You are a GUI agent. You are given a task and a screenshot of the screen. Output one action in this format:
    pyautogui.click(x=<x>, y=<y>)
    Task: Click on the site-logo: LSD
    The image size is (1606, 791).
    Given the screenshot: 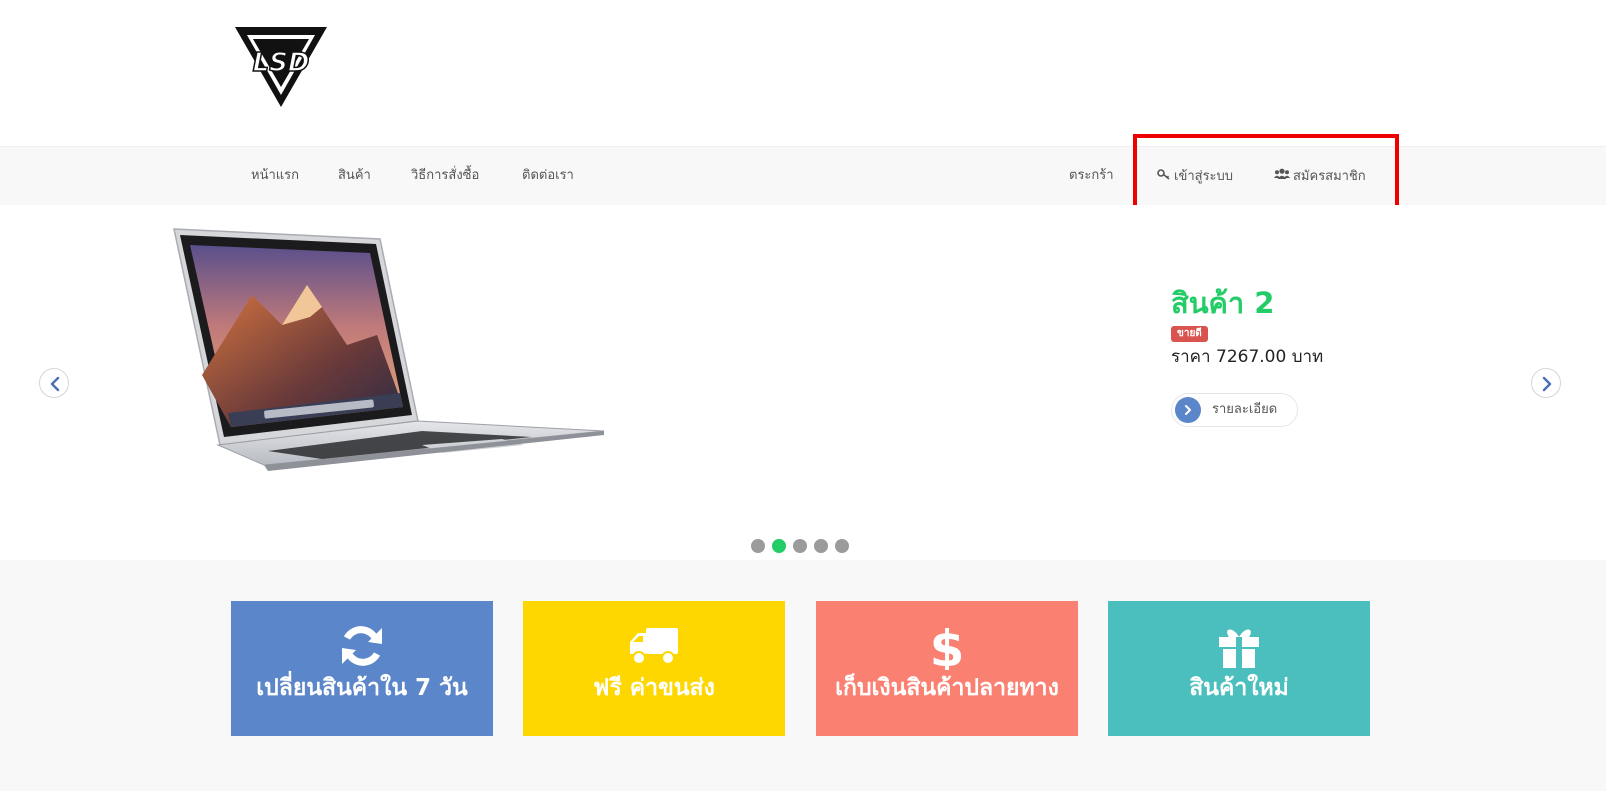 What is the action you would take?
    pyautogui.click(x=281, y=67)
    